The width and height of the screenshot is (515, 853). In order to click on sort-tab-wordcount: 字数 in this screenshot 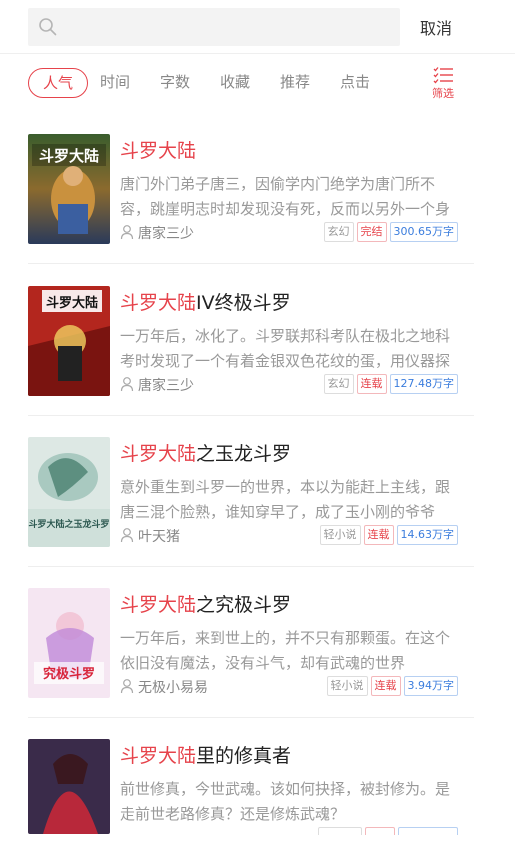, I will do `click(175, 82)`.